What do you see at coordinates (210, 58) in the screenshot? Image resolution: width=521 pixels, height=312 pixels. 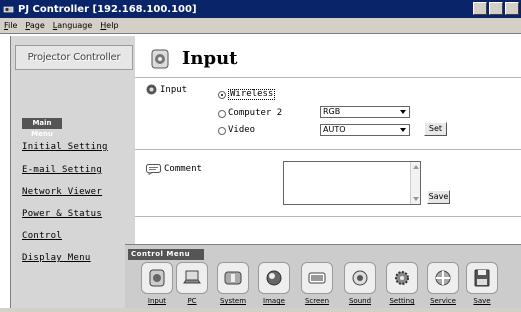 I see `page-title: Input` at bounding box center [210, 58].